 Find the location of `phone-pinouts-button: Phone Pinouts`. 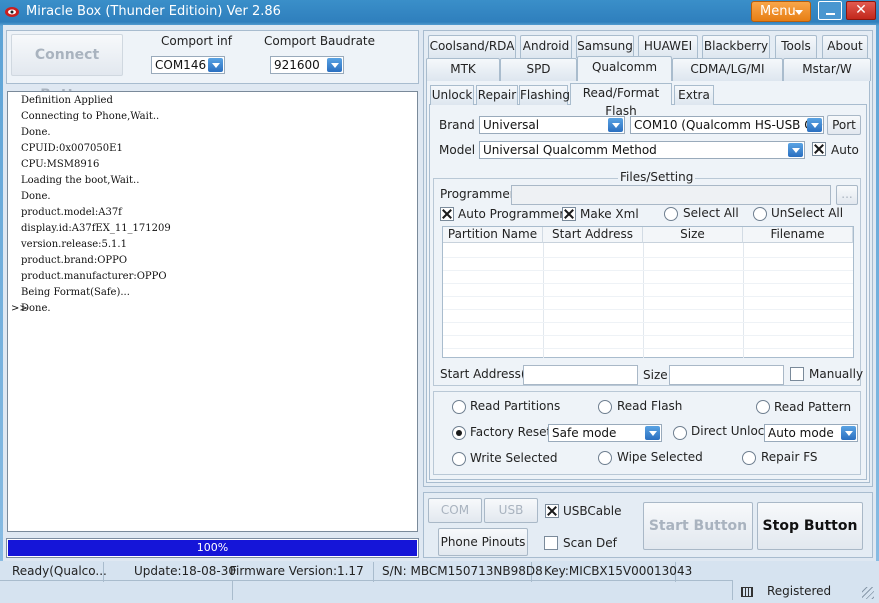

phone-pinouts-button: Phone Pinouts is located at coordinates (483, 542).